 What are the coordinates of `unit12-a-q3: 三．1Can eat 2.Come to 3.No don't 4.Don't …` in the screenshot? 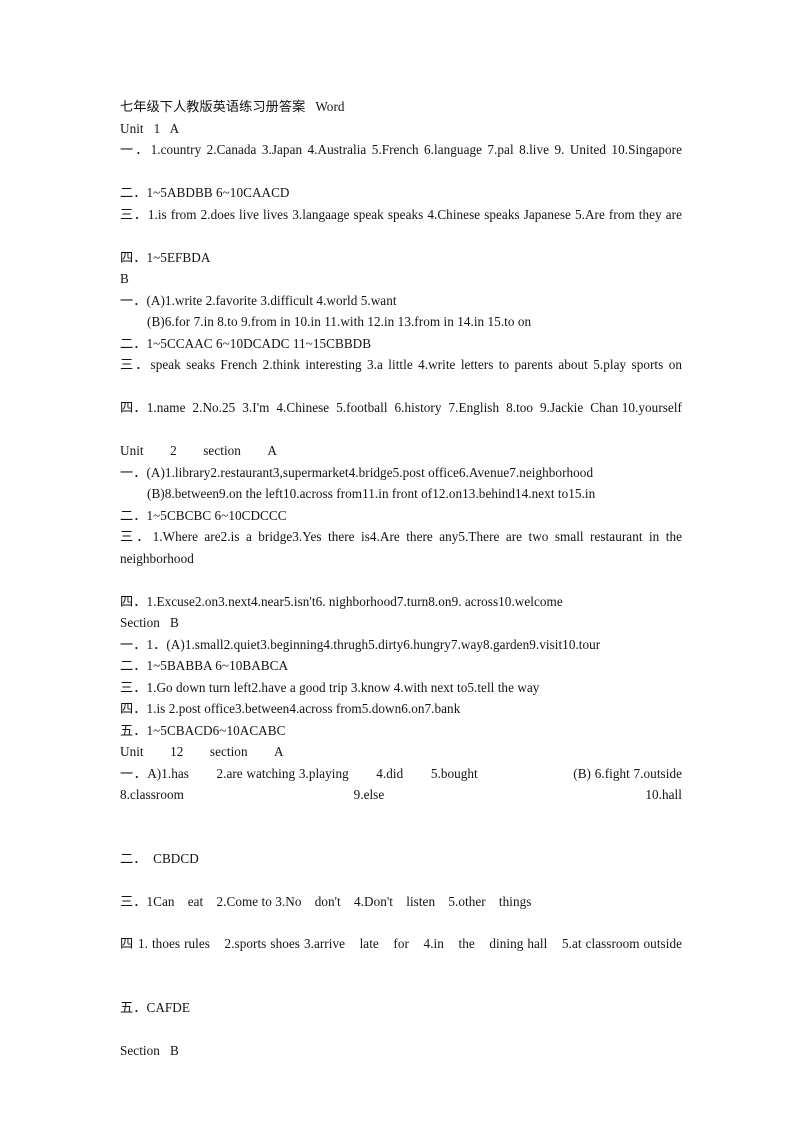 It's located at (326, 901).